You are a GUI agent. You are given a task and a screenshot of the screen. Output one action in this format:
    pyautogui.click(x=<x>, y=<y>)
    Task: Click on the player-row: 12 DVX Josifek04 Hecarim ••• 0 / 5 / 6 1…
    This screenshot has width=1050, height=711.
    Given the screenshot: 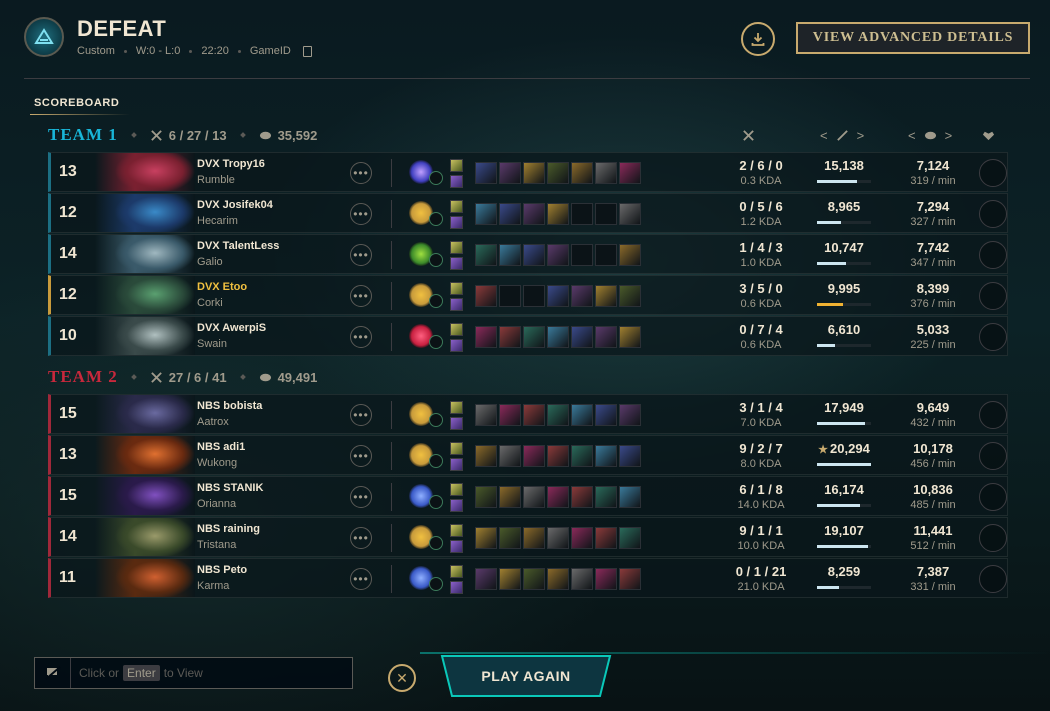 What is the action you would take?
    pyautogui.click(x=528, y=213)
    